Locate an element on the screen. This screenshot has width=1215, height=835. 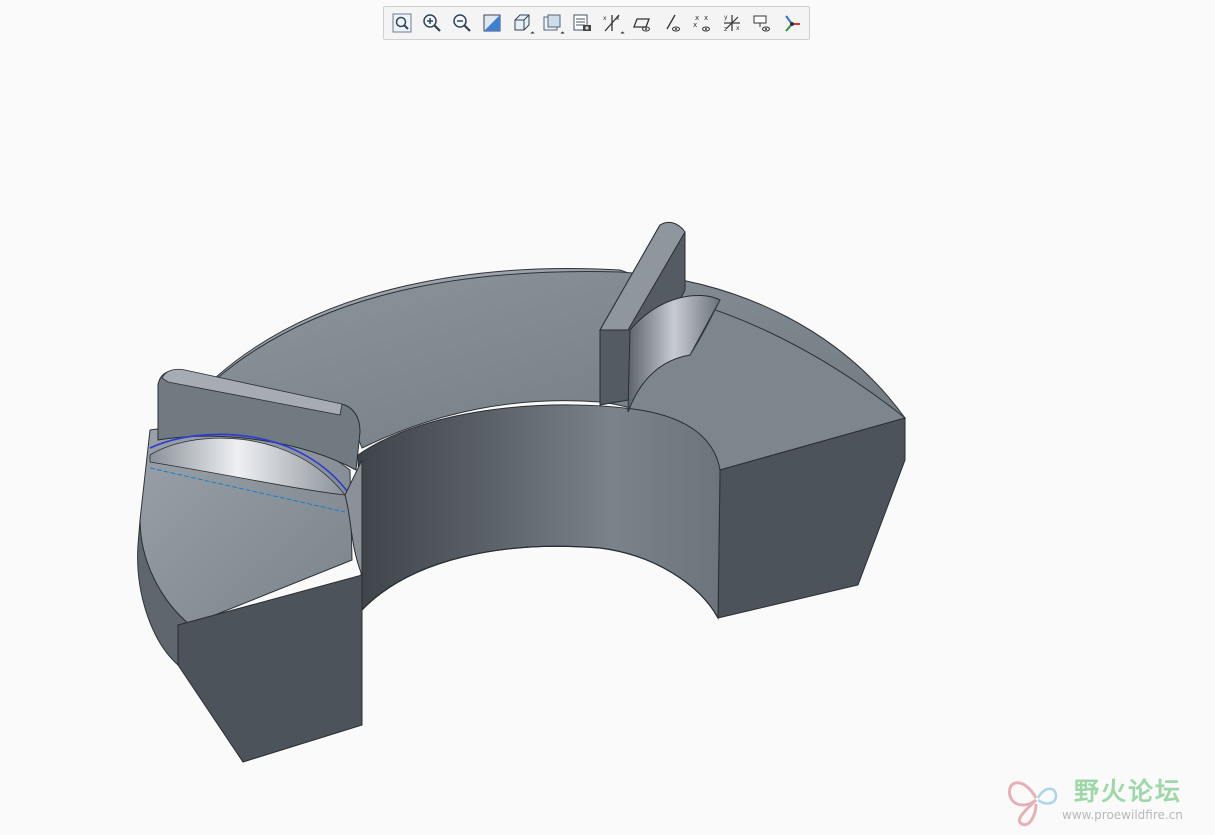
display-style-button is located at coordinates (521, 23).